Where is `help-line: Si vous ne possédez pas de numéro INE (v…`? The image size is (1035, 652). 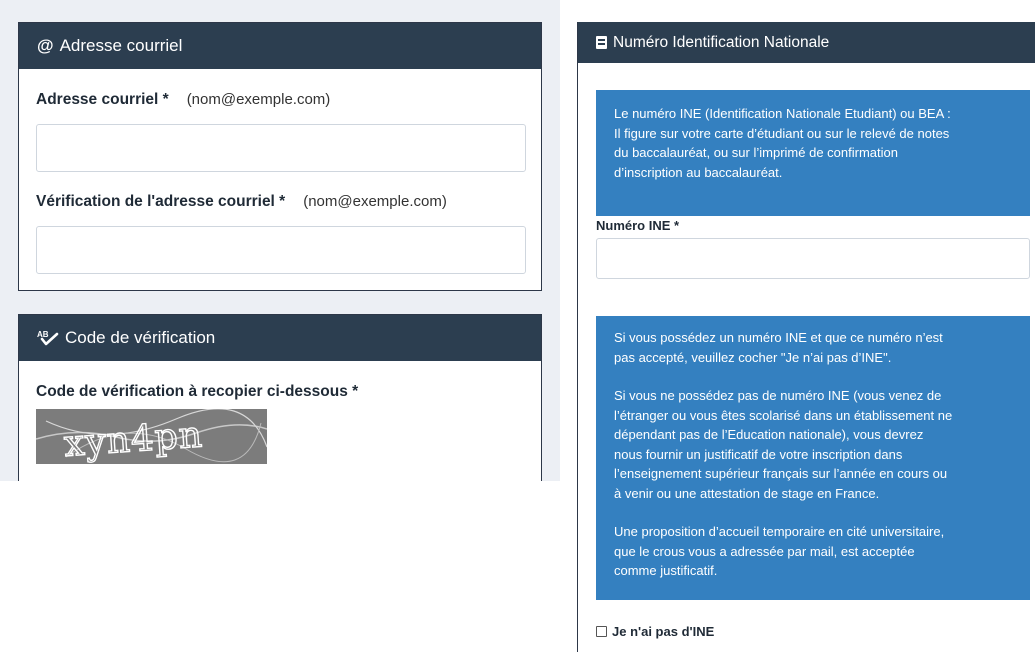 help-line: Si vous ne possédez pas de numéro INE (v… is located at coordinates (778, 395).